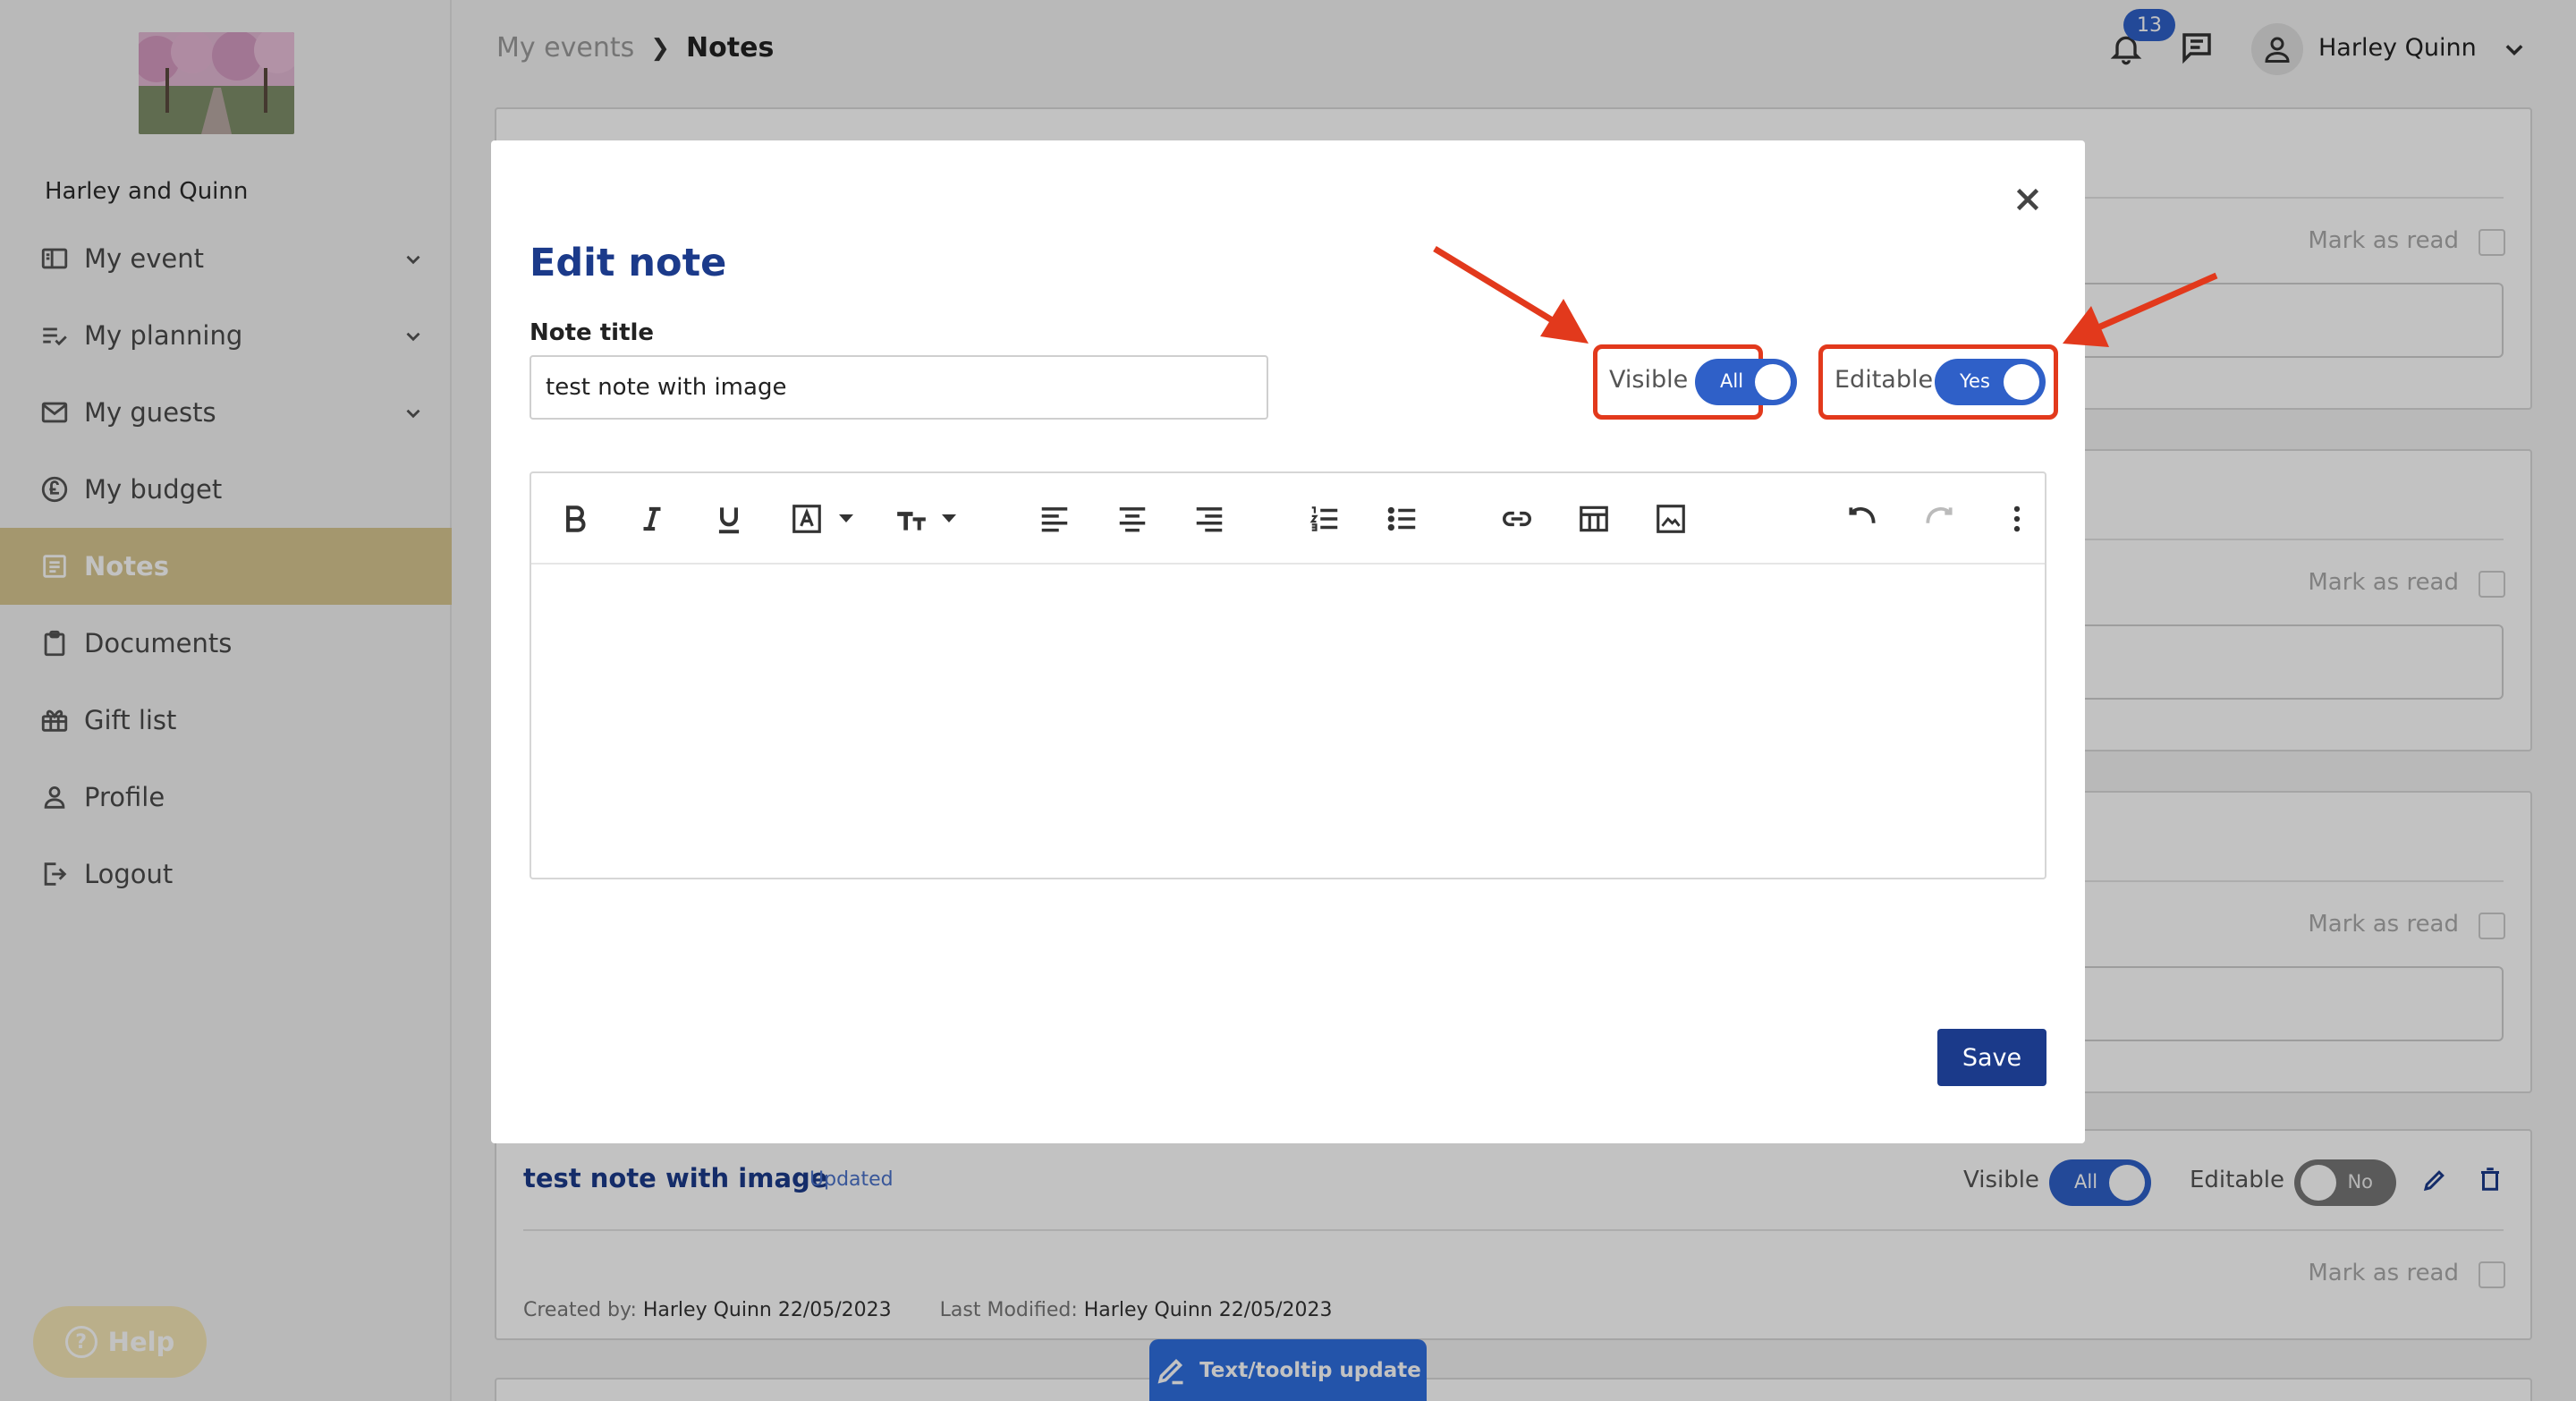  I want to click on editable-toggle: Yes, so click(1990, 382).